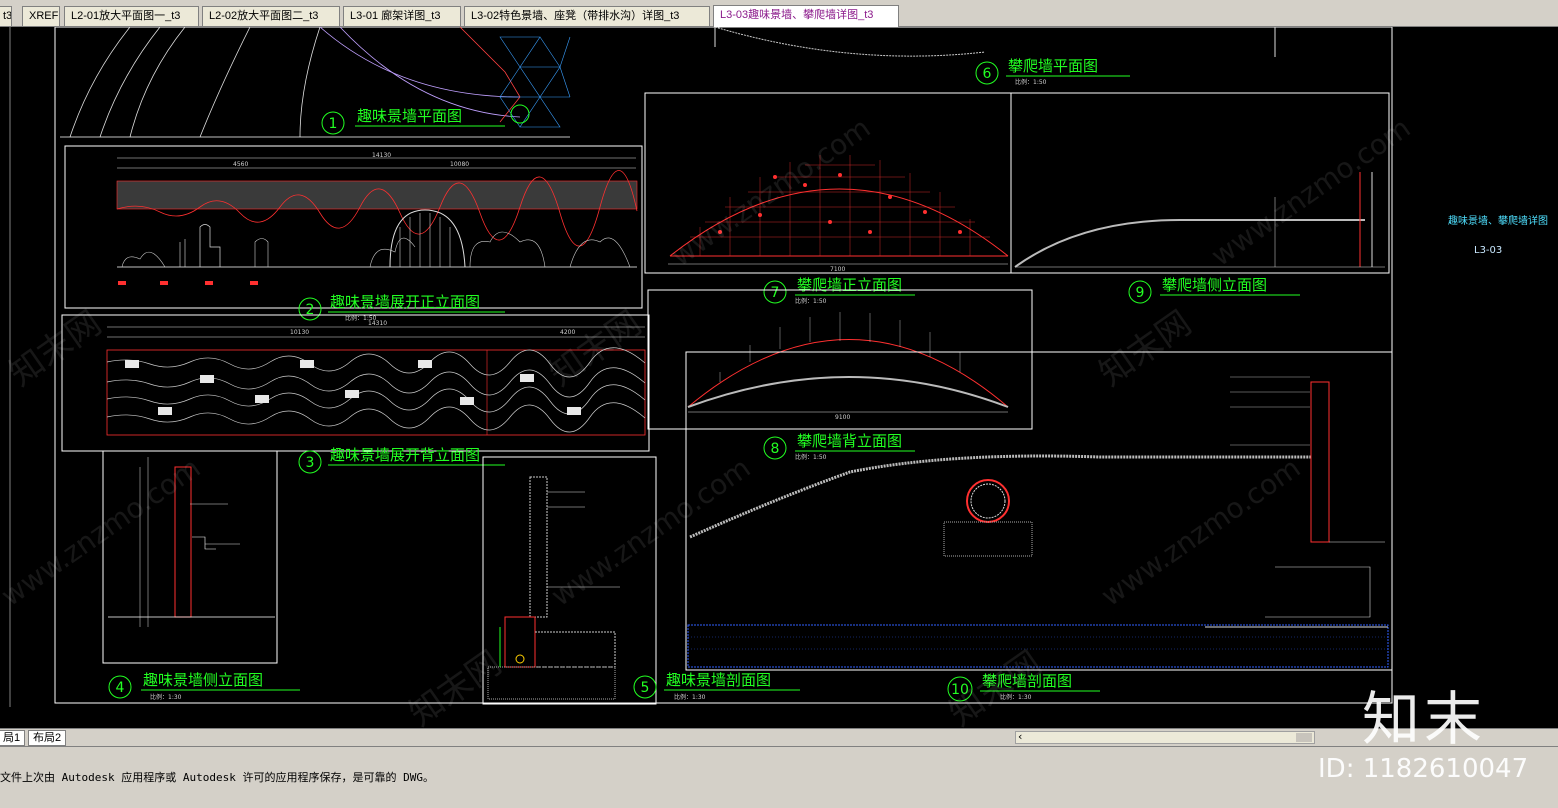  What do you see at coordinates (459, 164) in the screenshot?
I see `svg-text: 10080` at bounding box center [459, 164].